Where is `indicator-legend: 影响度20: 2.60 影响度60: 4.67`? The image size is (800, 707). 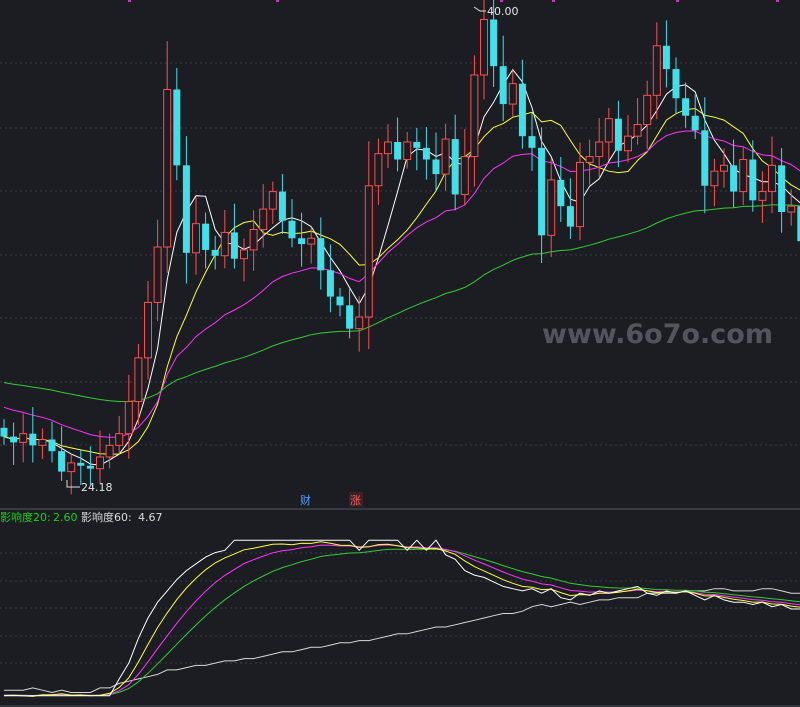
indicator-legend: 影响度20: 2.60 影响度60: 4.67 is located at coordinates (81, 517).